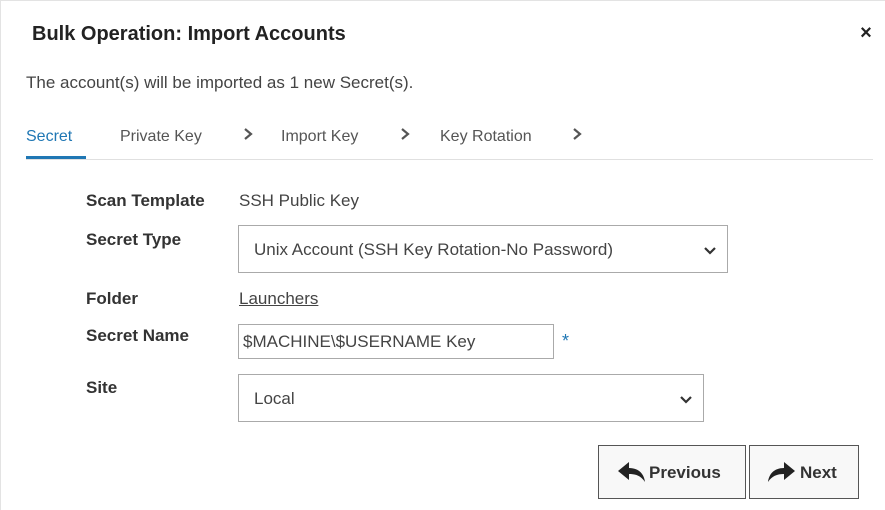  What do you see at coordinates (359, 341) in the screenshot?
I see `secret-name-value: $MACHINE\$USERNAME Key` at bounding box center [359, 341].